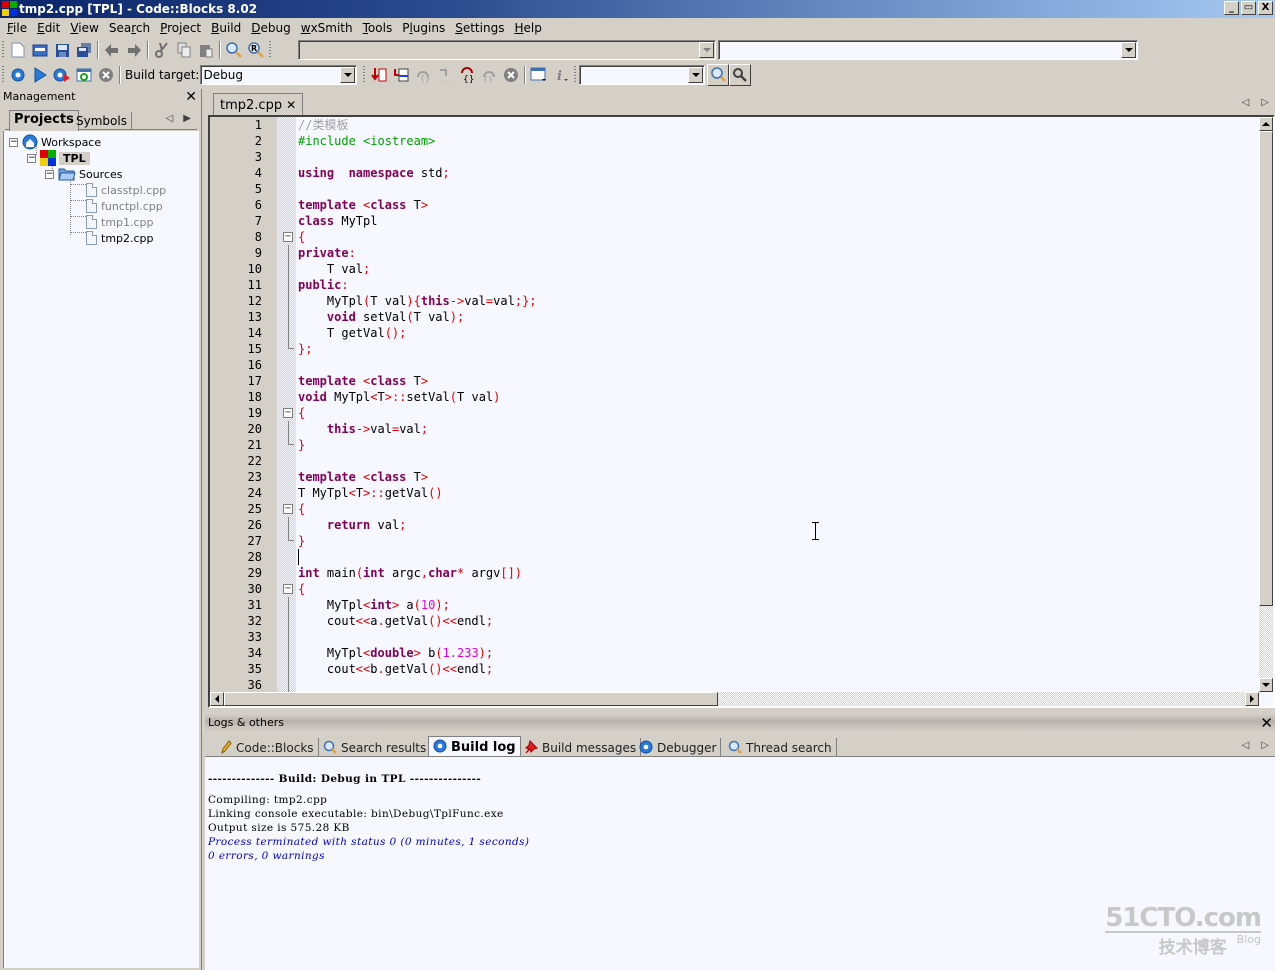 The image size is (1275, 970). Describe the element at coordinates (730, 653) in the screenshot. I see `code-line: 34 MyTpl<double> b(1.233);` at that location.